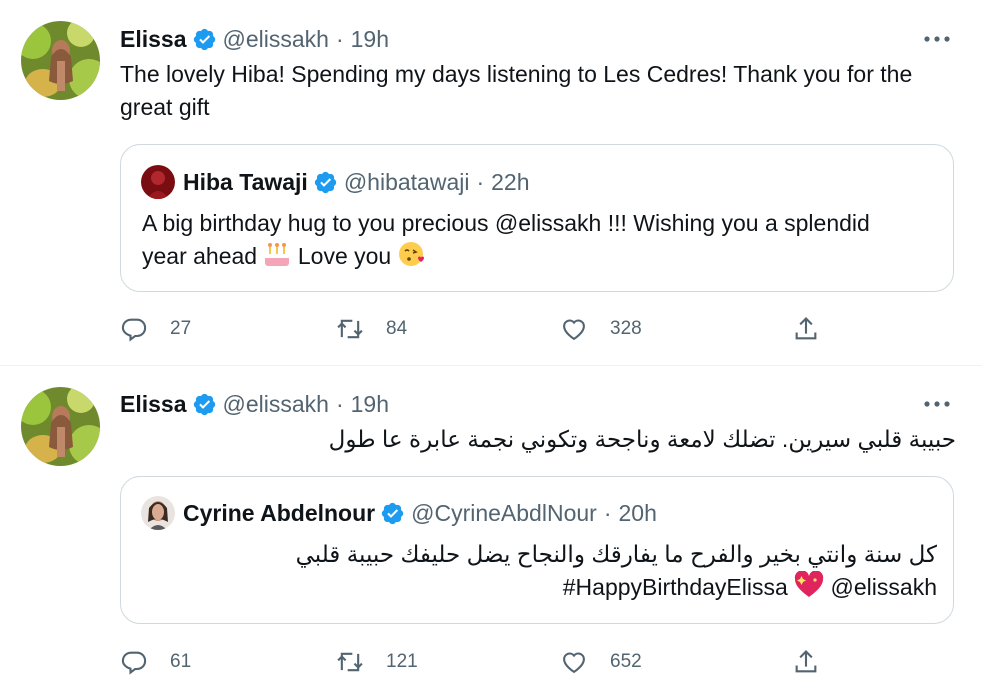  I want to click on retweet-count: 121, so click(402, 661).